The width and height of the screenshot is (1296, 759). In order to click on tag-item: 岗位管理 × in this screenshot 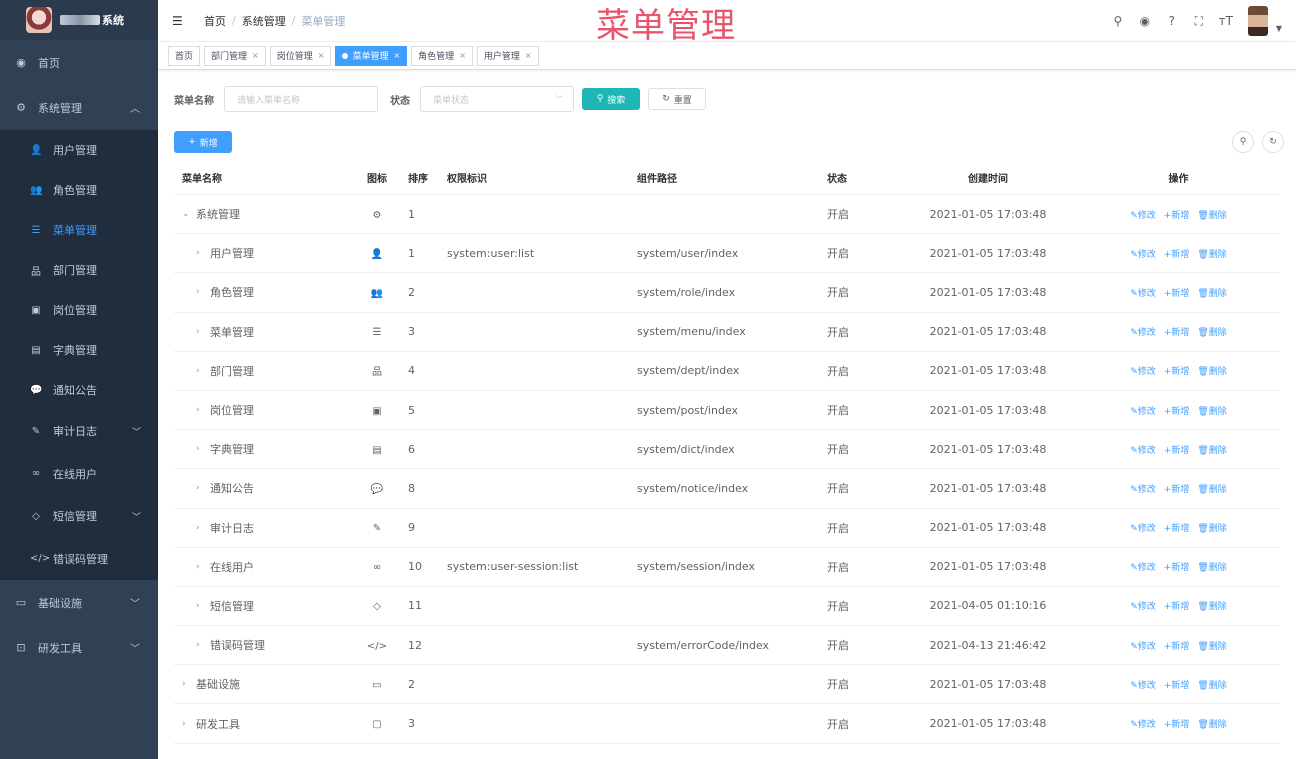, I will do `click(300, 55)`.